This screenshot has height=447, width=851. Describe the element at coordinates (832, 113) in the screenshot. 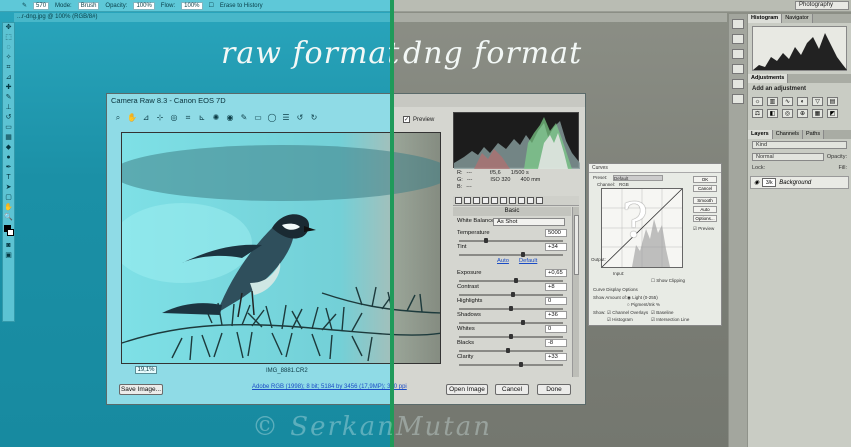

I see `invert-icon: ◩` at that location.